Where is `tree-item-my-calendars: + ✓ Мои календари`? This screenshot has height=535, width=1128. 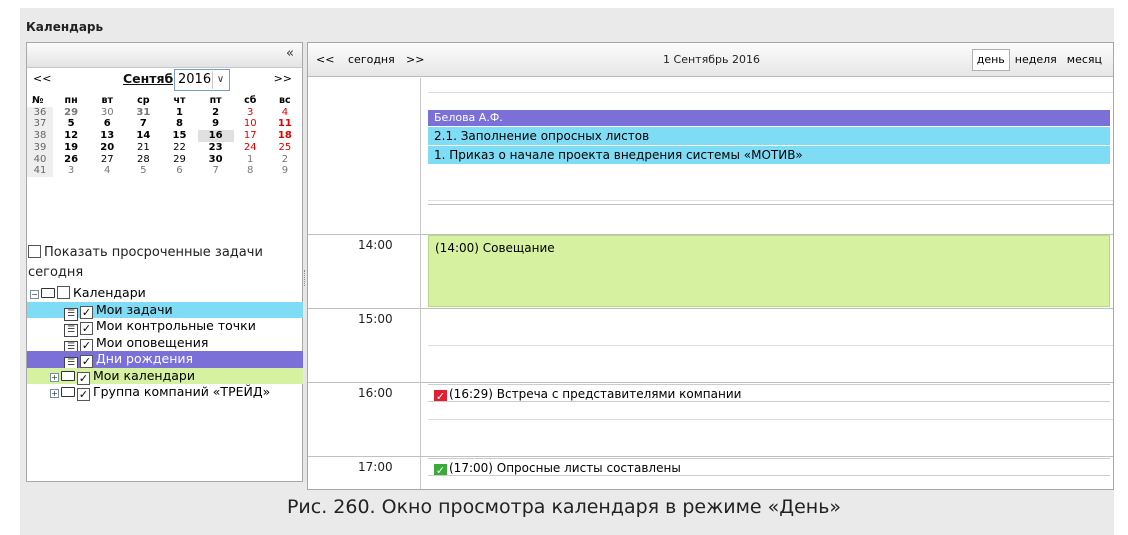 tree-item-my-calendars: + ✓ Мои календари is located at coordinates (165, 376).